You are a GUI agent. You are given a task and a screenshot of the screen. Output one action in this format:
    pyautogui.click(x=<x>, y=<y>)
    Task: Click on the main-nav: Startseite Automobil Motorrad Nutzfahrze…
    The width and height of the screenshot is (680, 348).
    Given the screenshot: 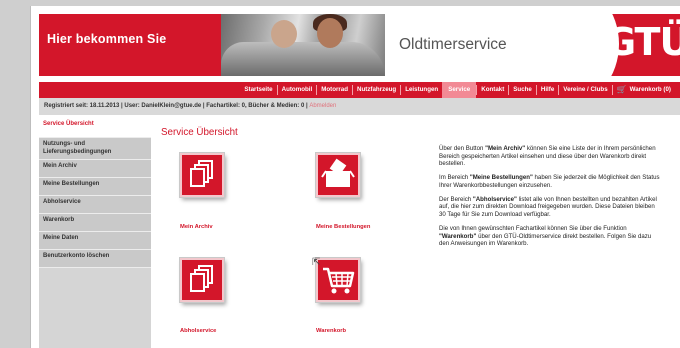 What is the action you would take?
    pyautogui.click(x=359, y=90)
    